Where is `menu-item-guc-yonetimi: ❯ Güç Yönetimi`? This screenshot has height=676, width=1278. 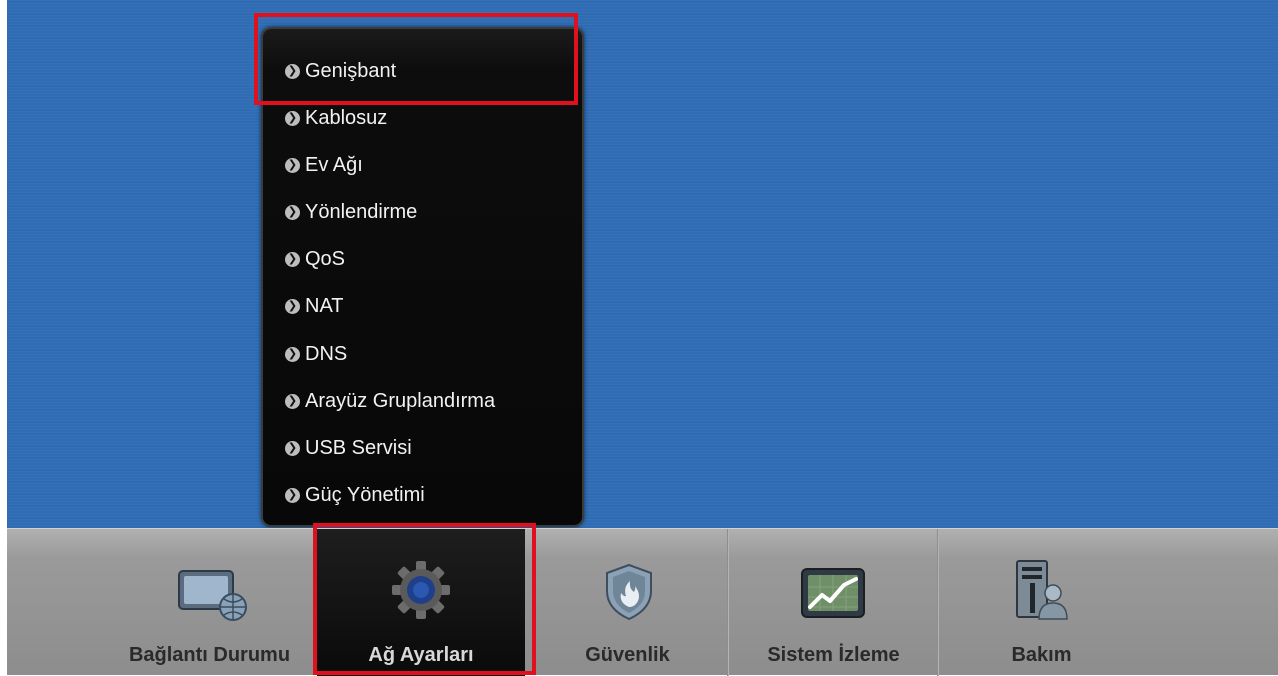 menu-item-guc-yonetimi: ❯ Güç Yönetimi is located at coordinates (355, 495).